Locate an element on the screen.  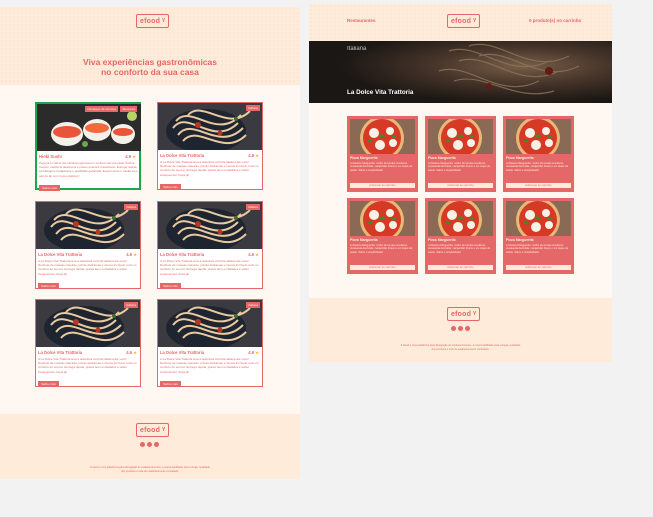
logo-text: efood is located at coordinates (150, 21).